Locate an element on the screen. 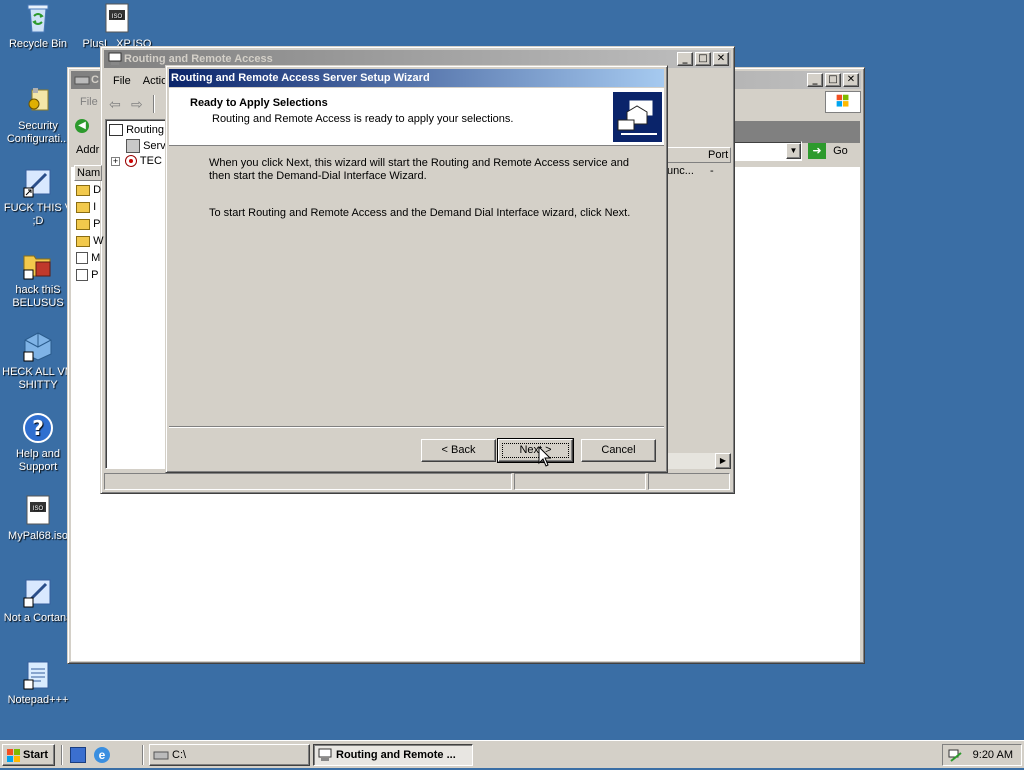 The height and width of the screenshot is (770, 1024). desktop-icon-recycle-bin: Recycle Bin is located at coordinates (38, 26).